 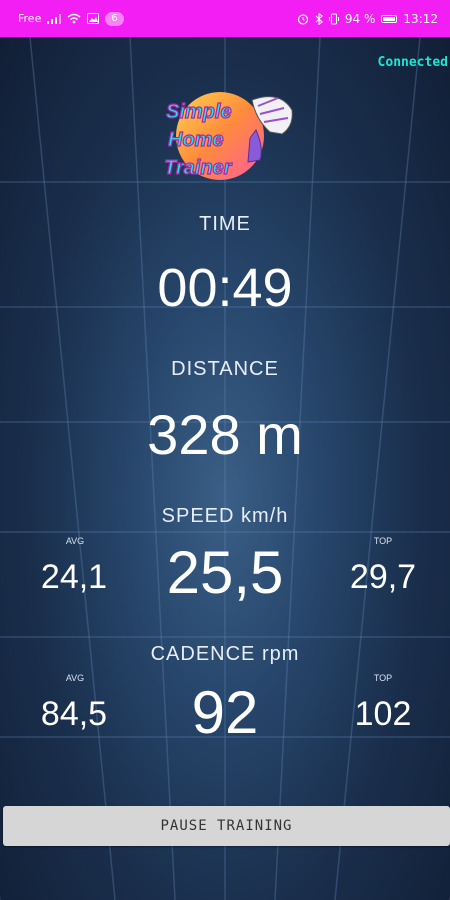 I want to click on distance-label: DISTANCE, so click(x=225, y=369).